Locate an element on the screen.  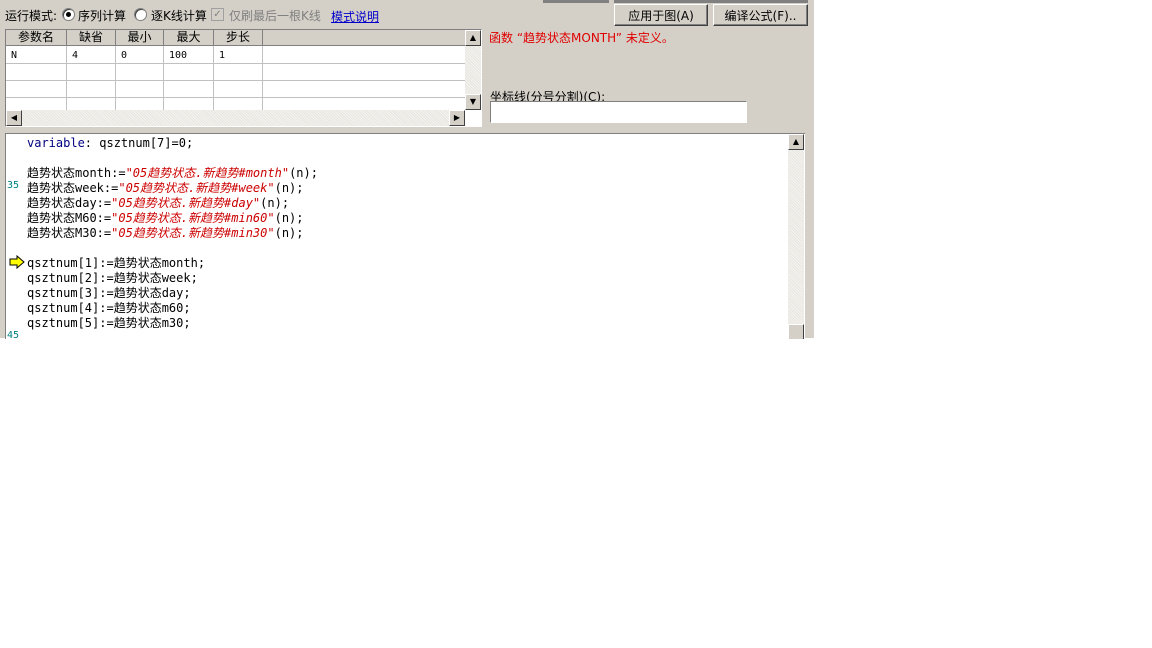
code-line: 趋势状态week:="05趋势状态.新趋势#week"(n); is located at coordinates (172, 188).